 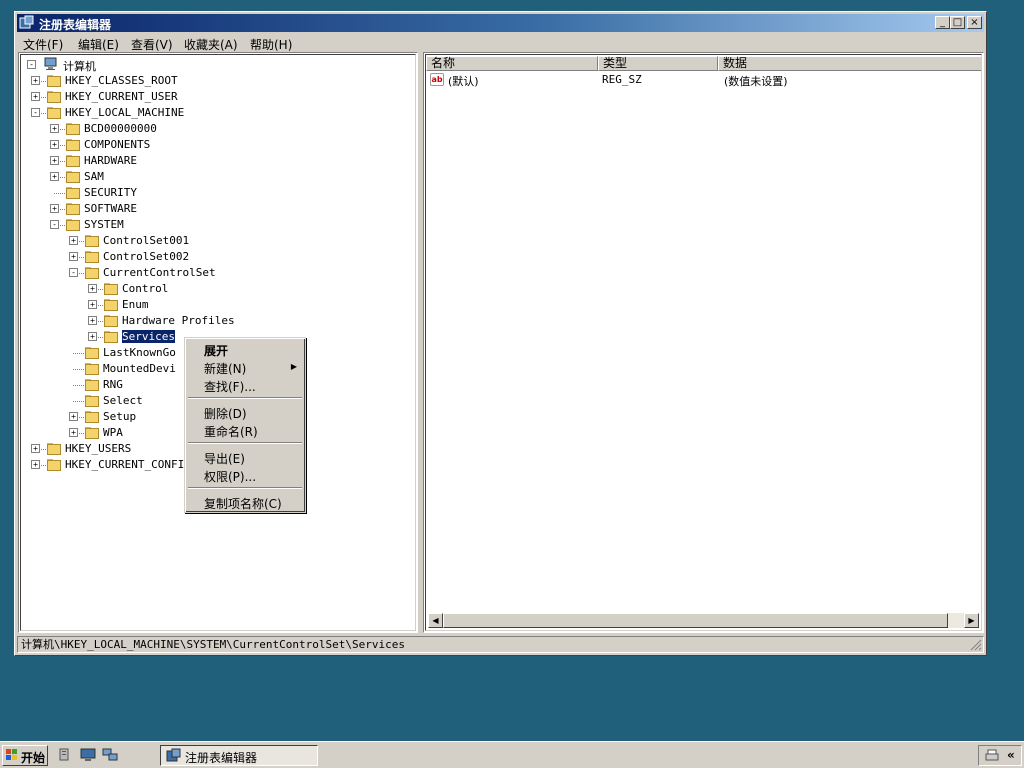 I want to click on menu-edit: 编辑(E), so click(x=98, y=44).